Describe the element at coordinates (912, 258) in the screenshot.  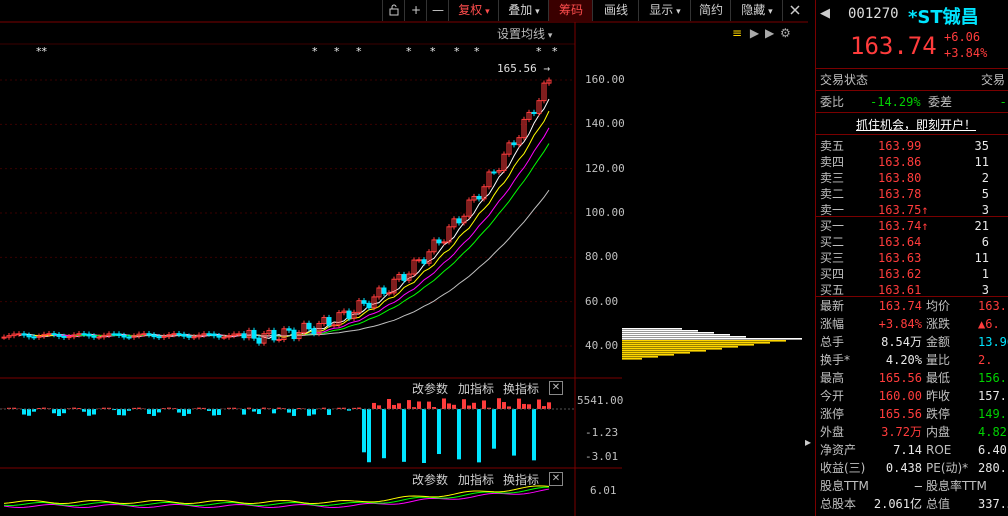
I see `bid-row: 买三 163.63 11` at that location.